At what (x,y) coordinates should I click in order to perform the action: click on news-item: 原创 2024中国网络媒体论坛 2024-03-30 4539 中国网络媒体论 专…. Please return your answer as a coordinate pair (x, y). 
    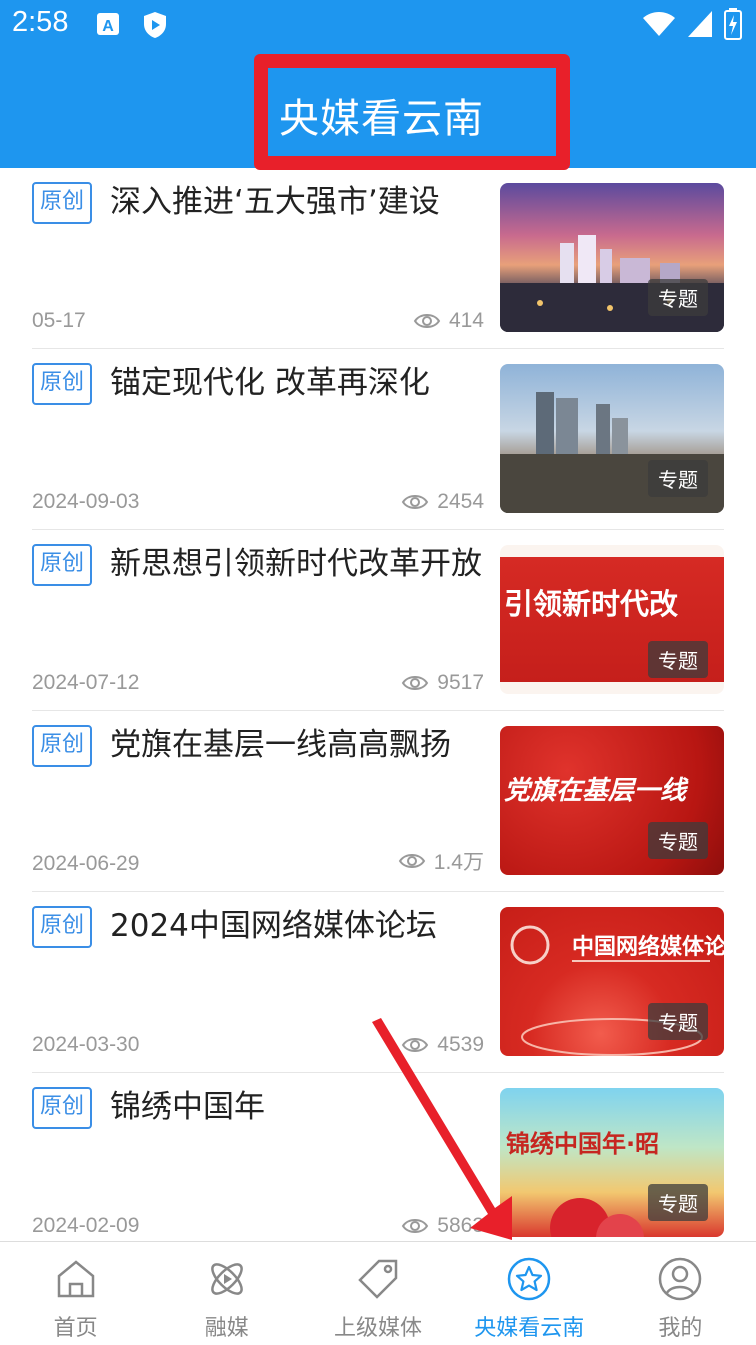
    Looking at the image, I should click on (378, 982).